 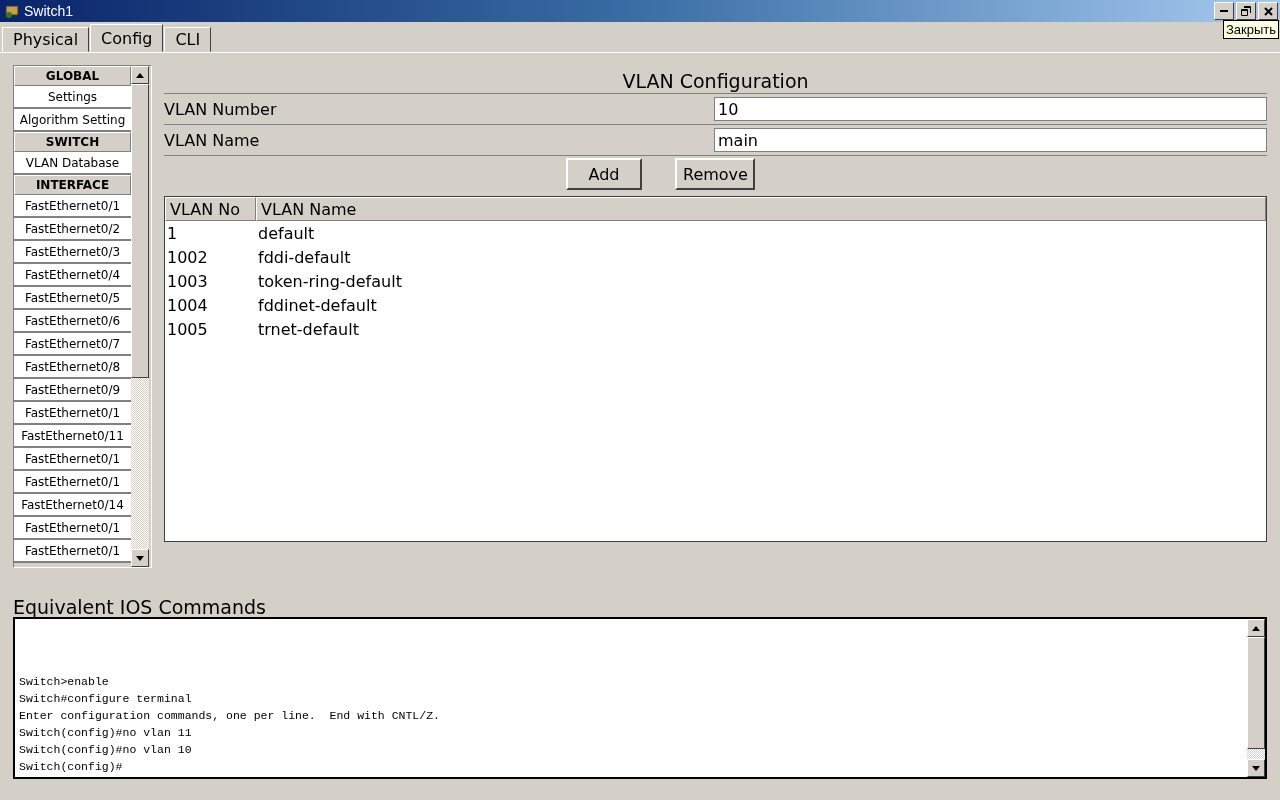 I want to click on console-line: Switch#configure terminal, so click(x=106, y=699).